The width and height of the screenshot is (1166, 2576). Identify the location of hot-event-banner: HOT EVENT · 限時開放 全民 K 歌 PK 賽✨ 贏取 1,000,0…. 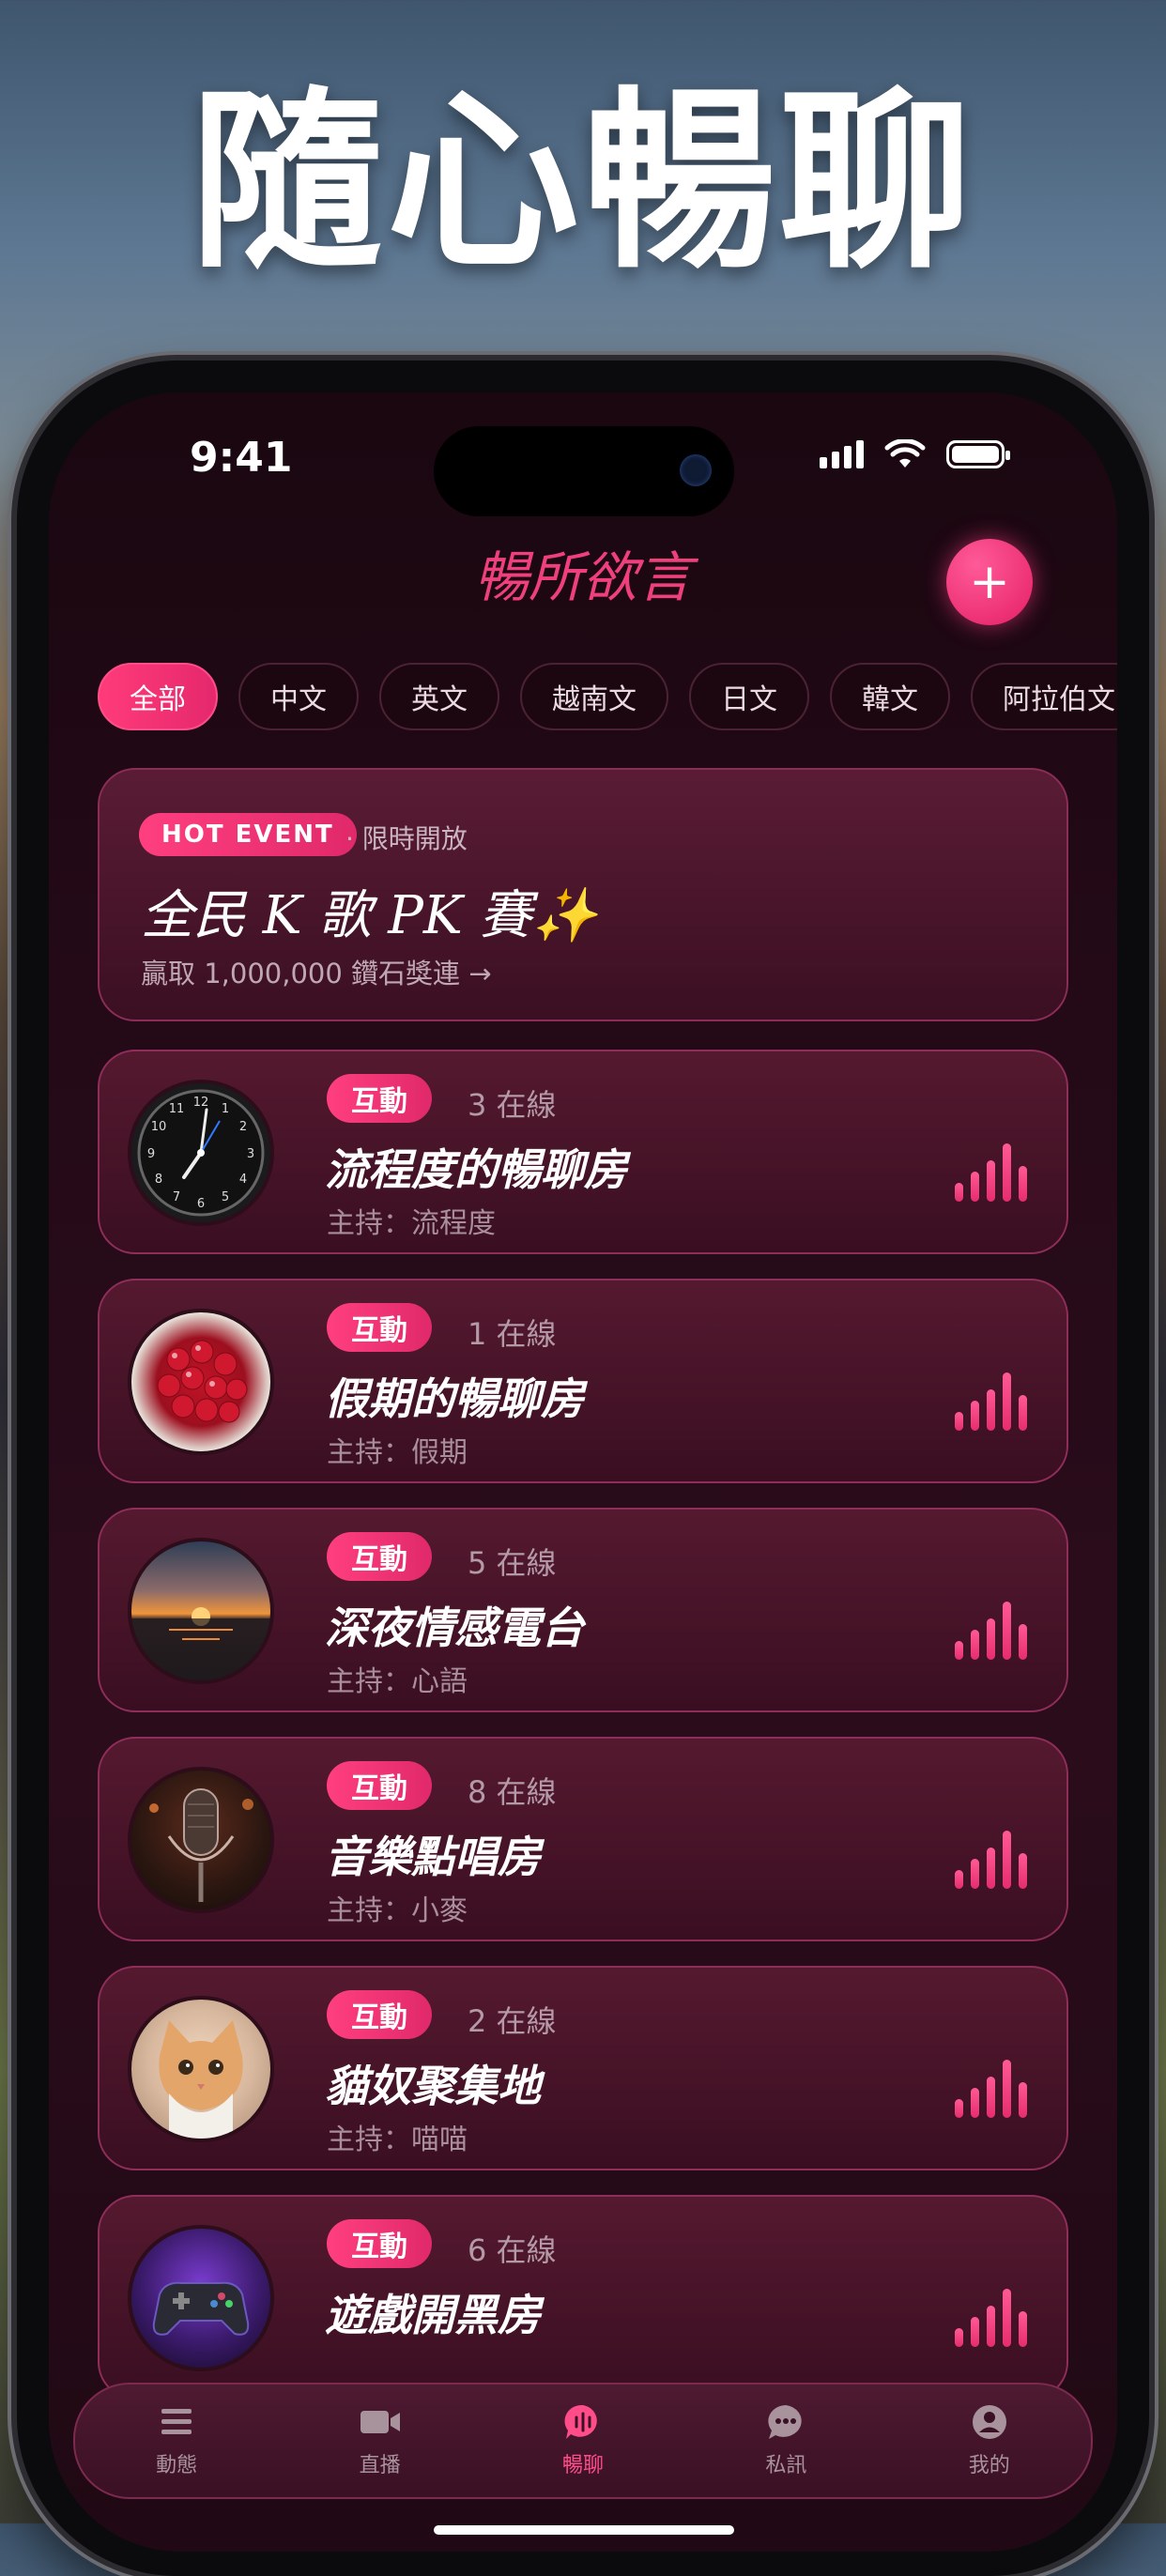
(583, 895).